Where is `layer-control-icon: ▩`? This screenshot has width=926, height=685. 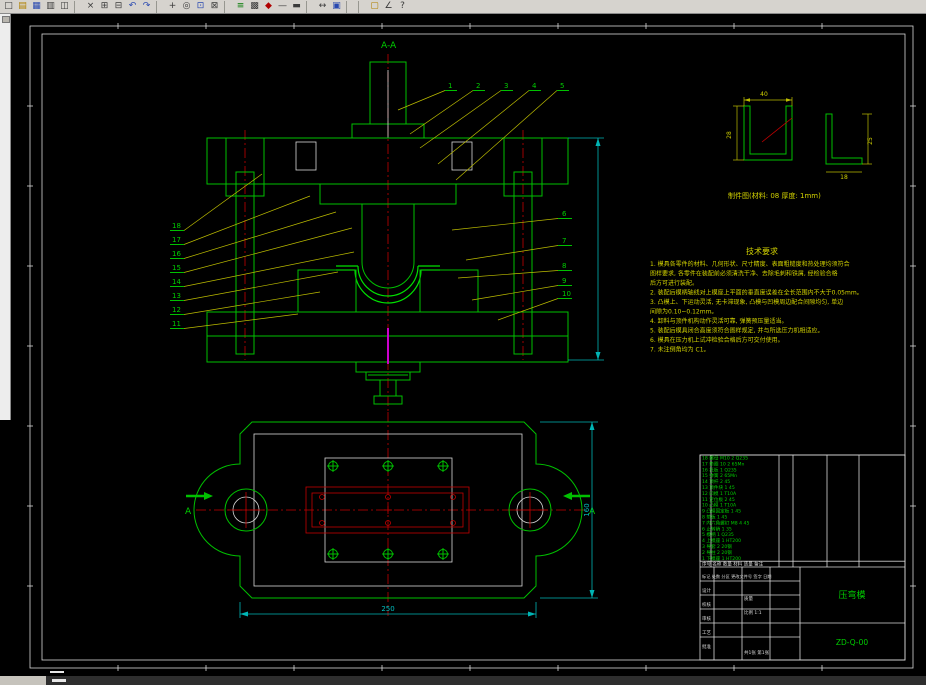 layer-control-icon: ▩ is located at coordinates (254, 7).